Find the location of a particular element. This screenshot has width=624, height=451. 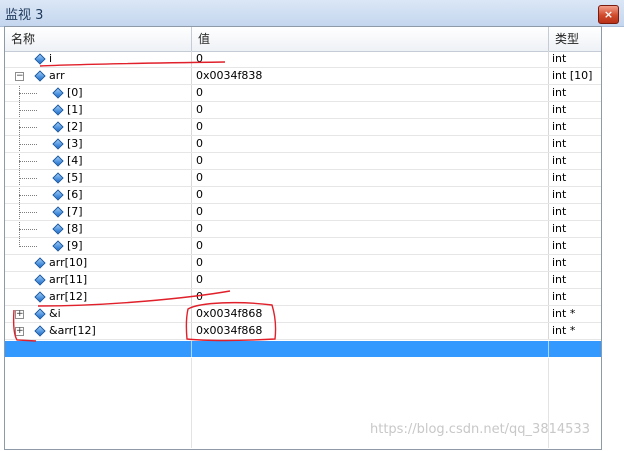

new-watch-row is located at coordinates (303, 349).